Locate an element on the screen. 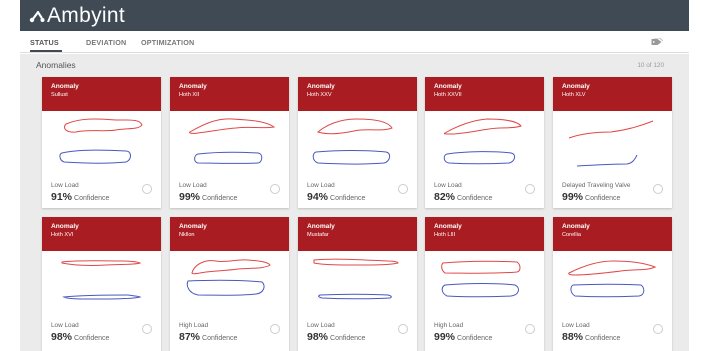  confidence-value: 87% Confidence is located at coordinates (208, 337).